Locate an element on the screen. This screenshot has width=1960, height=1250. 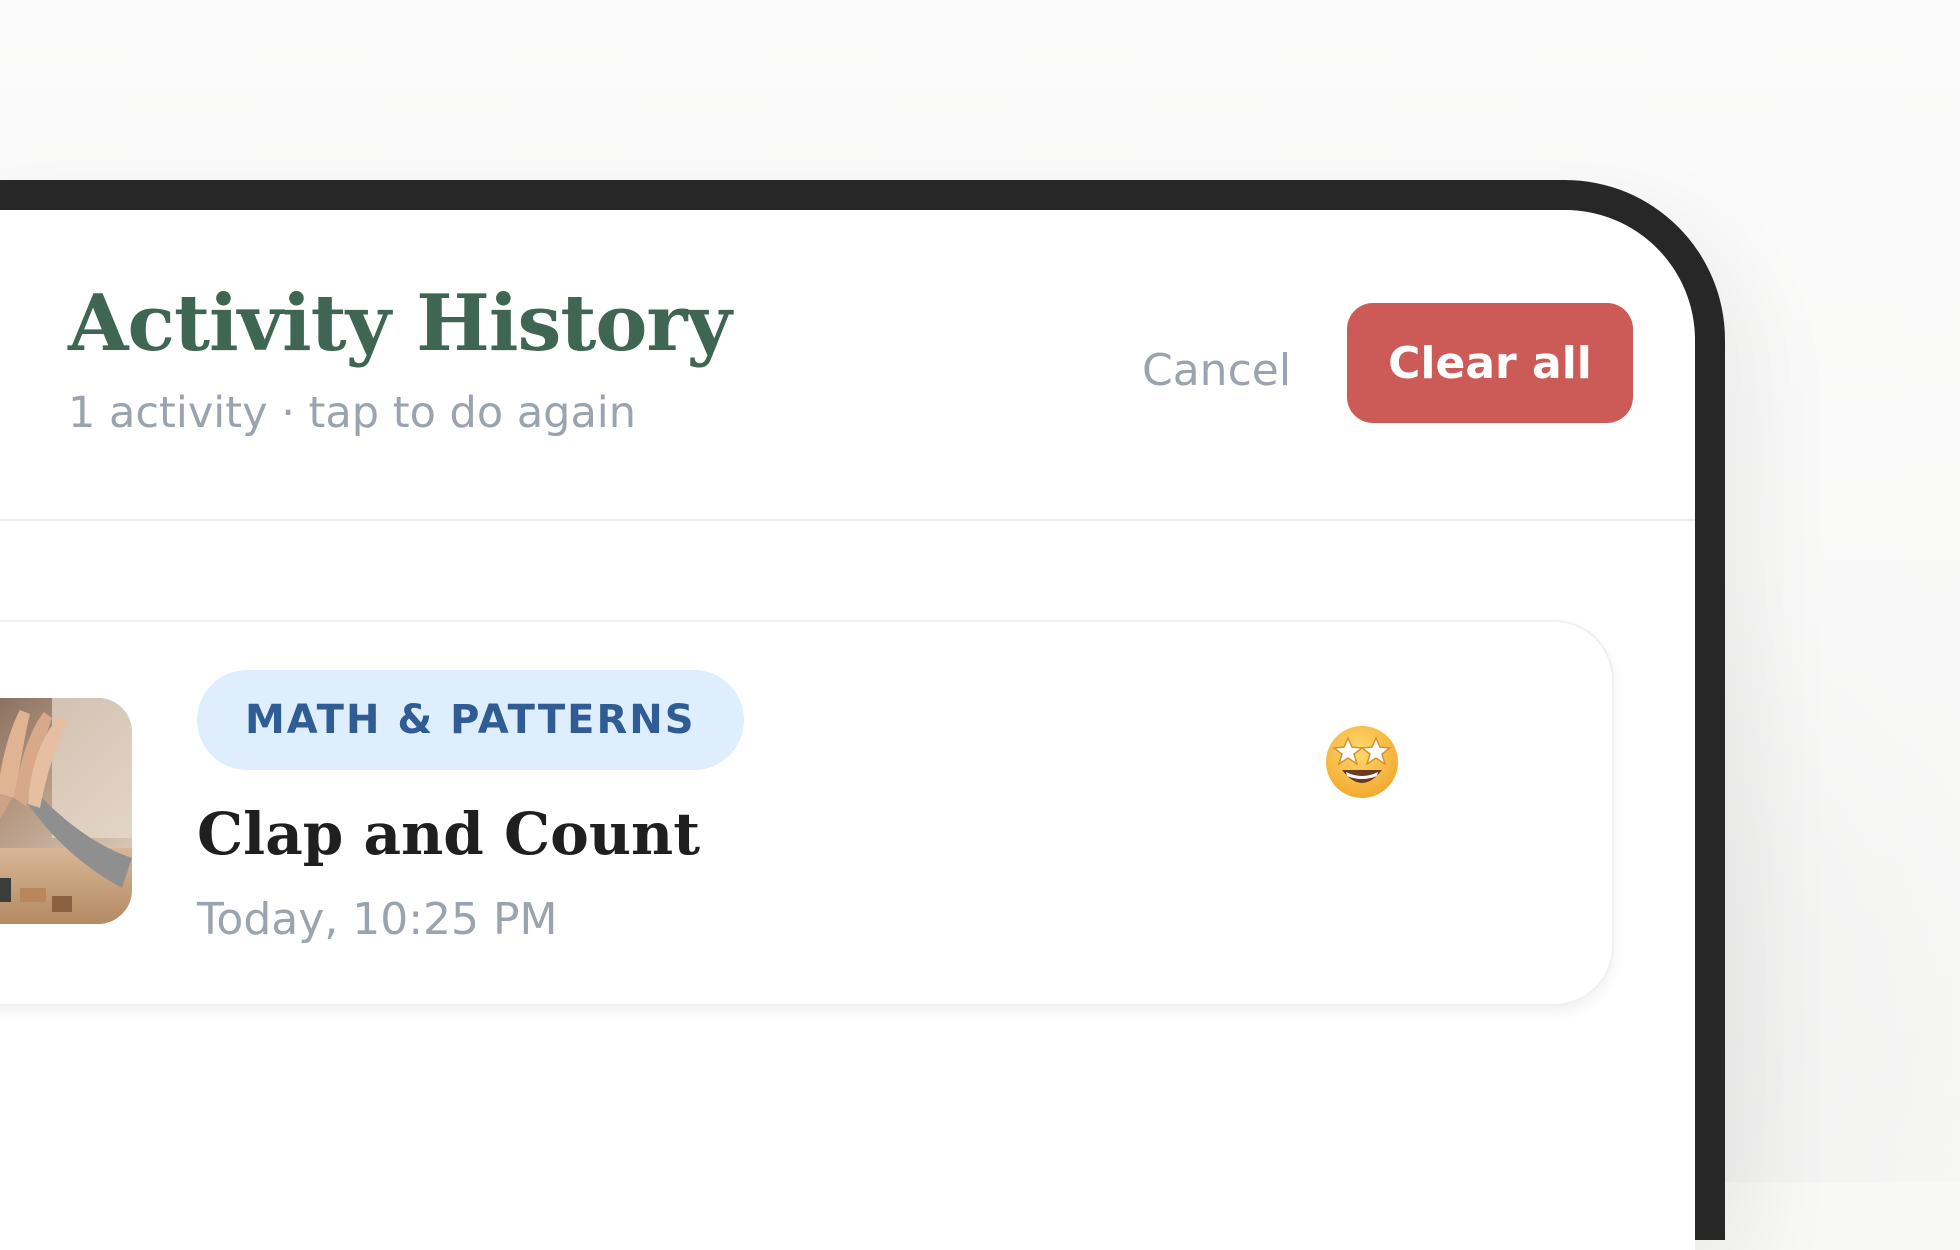
cancel-button: Cancel is located at coordinates (1216, 370).